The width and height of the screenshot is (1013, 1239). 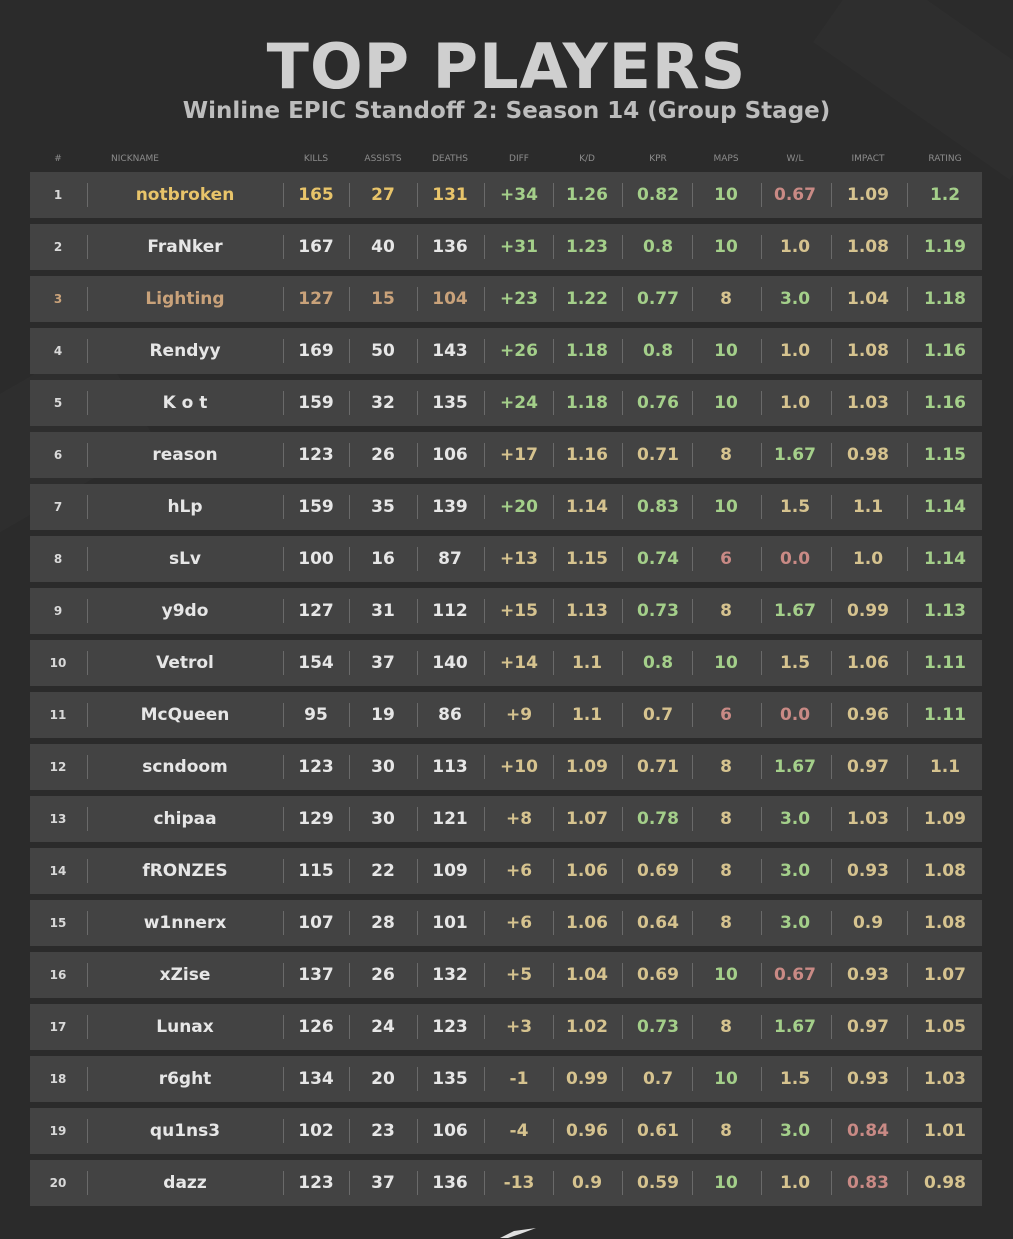 What do you see at coordinates (587, 351) in the screenshot?
I see `cell-kd: 1.18` at bounding box center [587, 351].